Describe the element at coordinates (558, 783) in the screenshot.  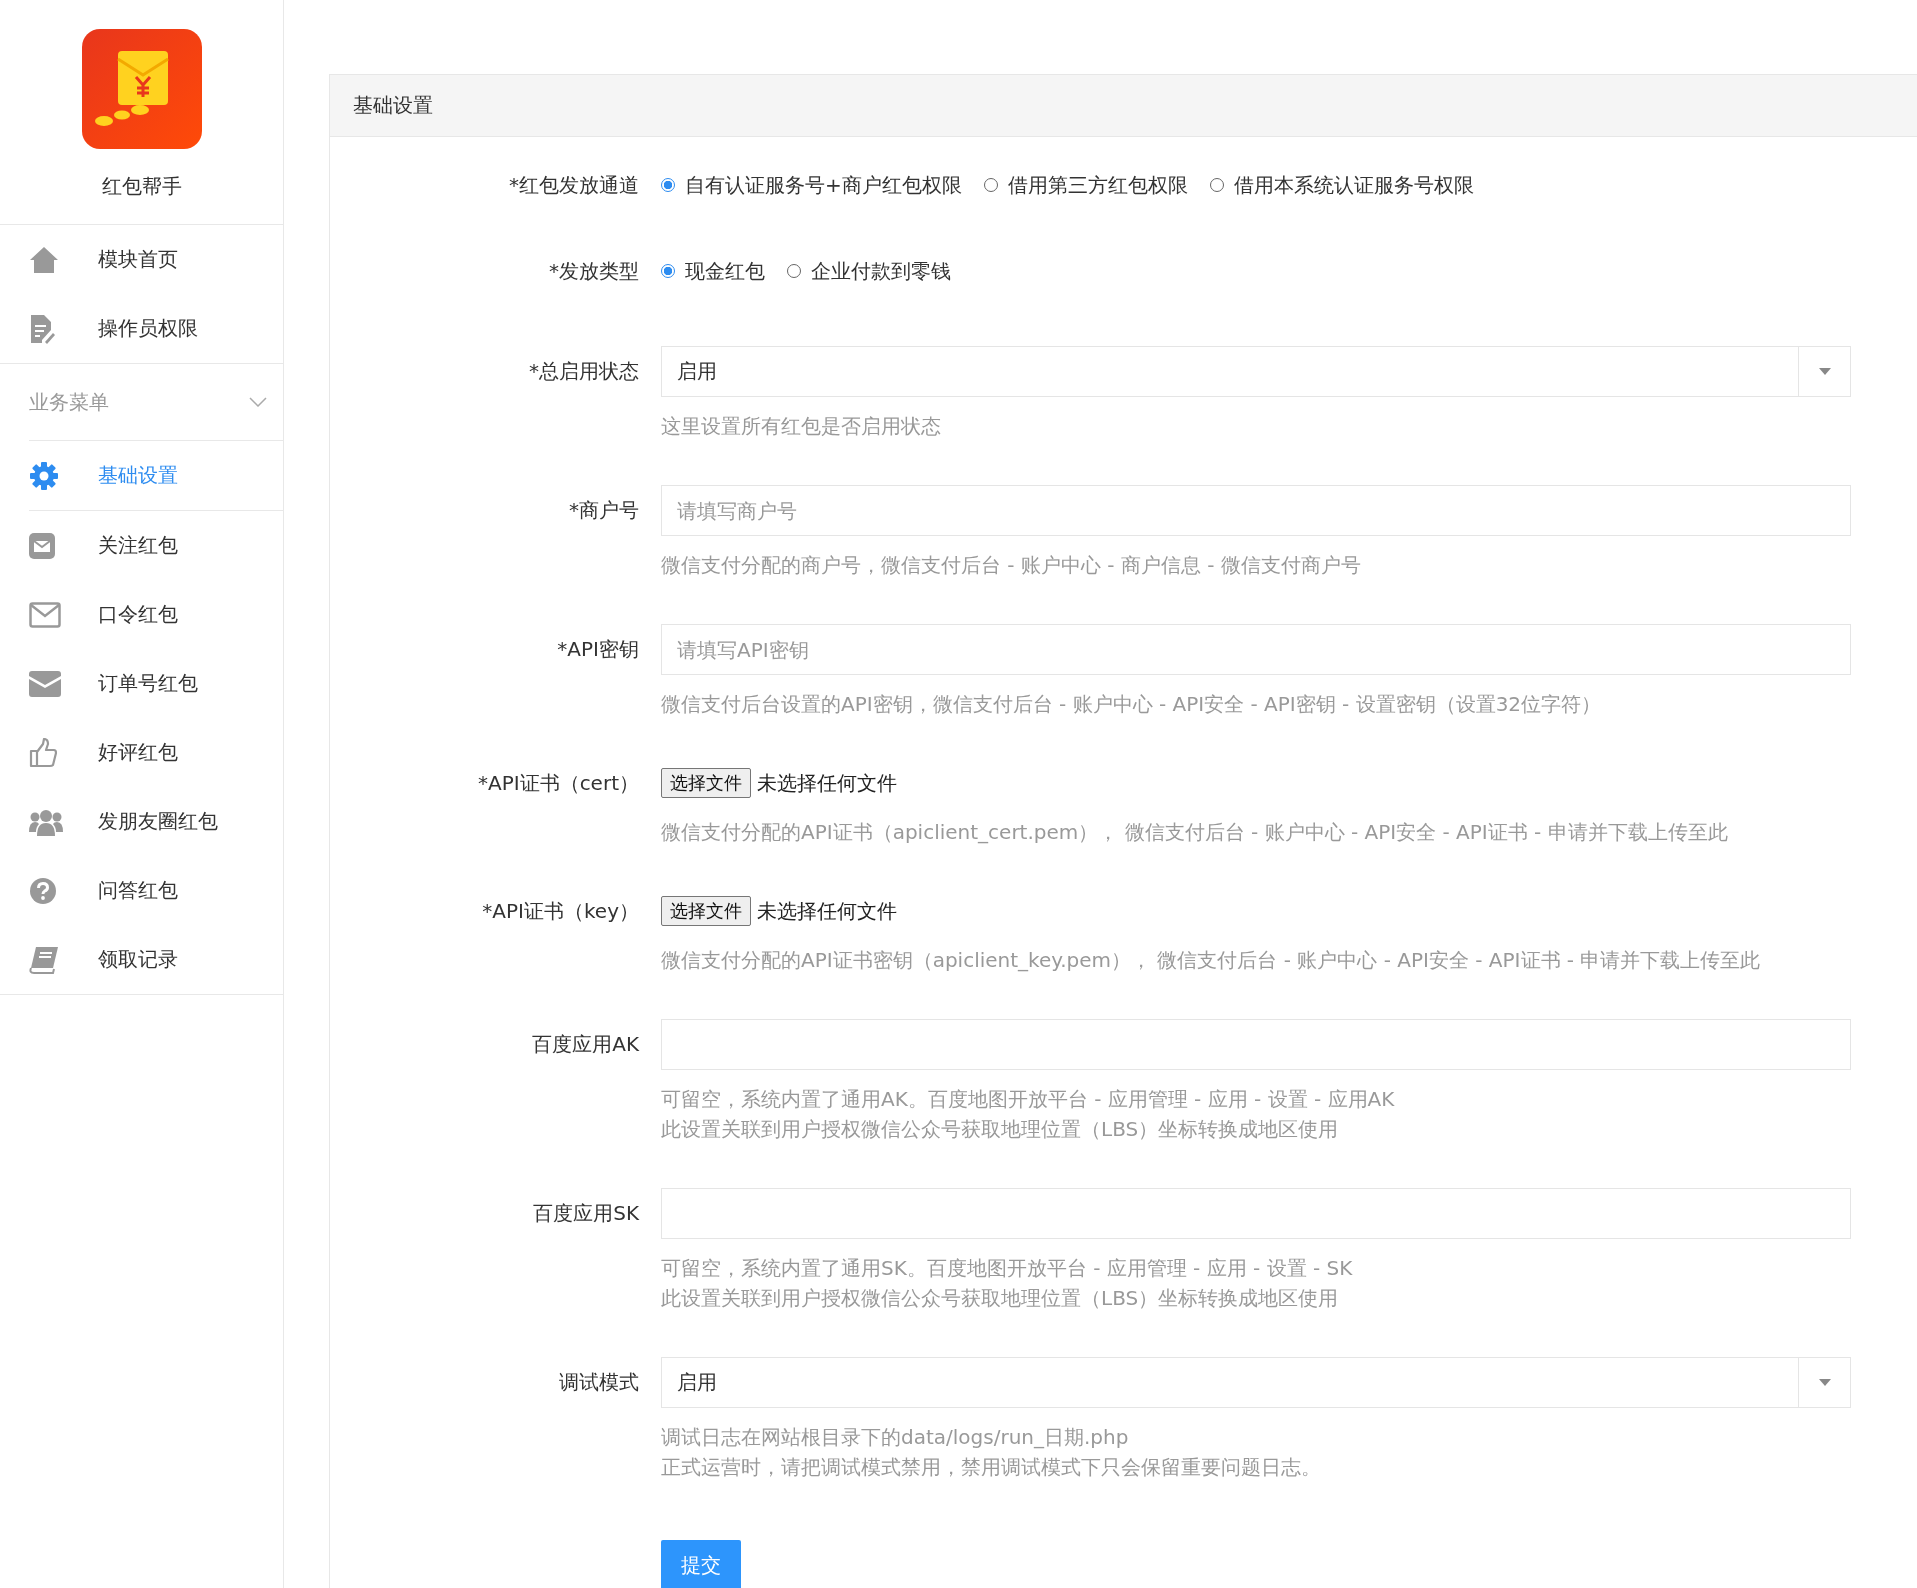
I see `field-label: *API证书（cert）` at that location.